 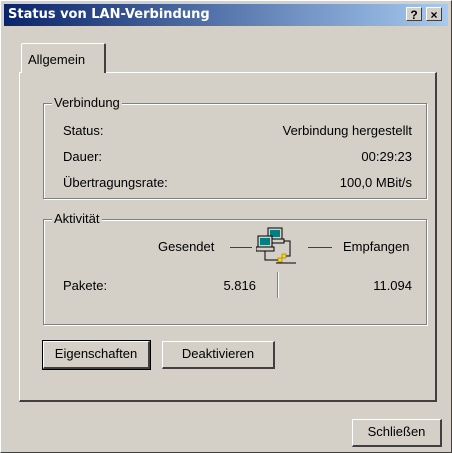 I want to click on tab-allgemein: Allgemein, so click(x=63, y=58).